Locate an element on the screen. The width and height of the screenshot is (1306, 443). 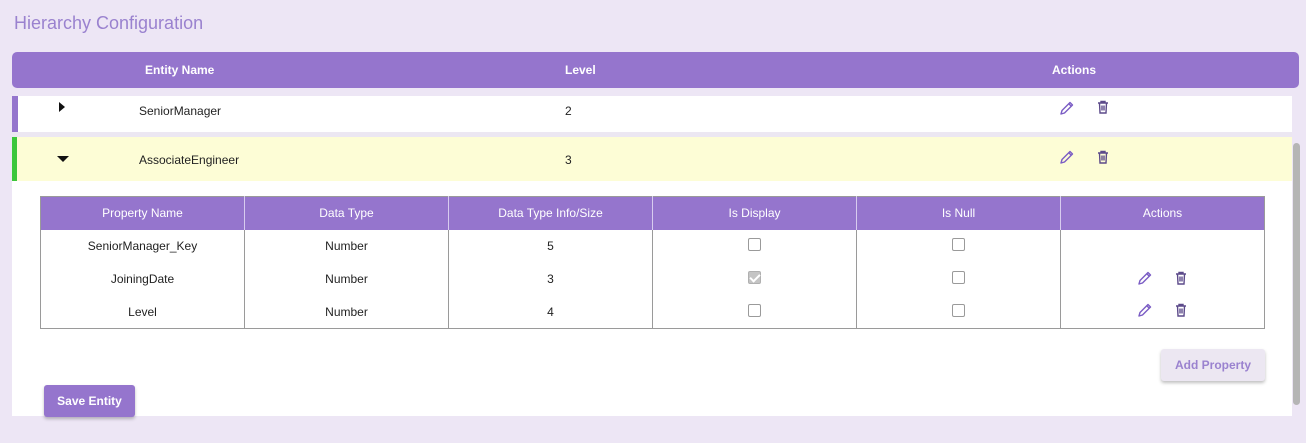
entity-table-header: Entity Name Level Actions is located at coordinates (655, 70).